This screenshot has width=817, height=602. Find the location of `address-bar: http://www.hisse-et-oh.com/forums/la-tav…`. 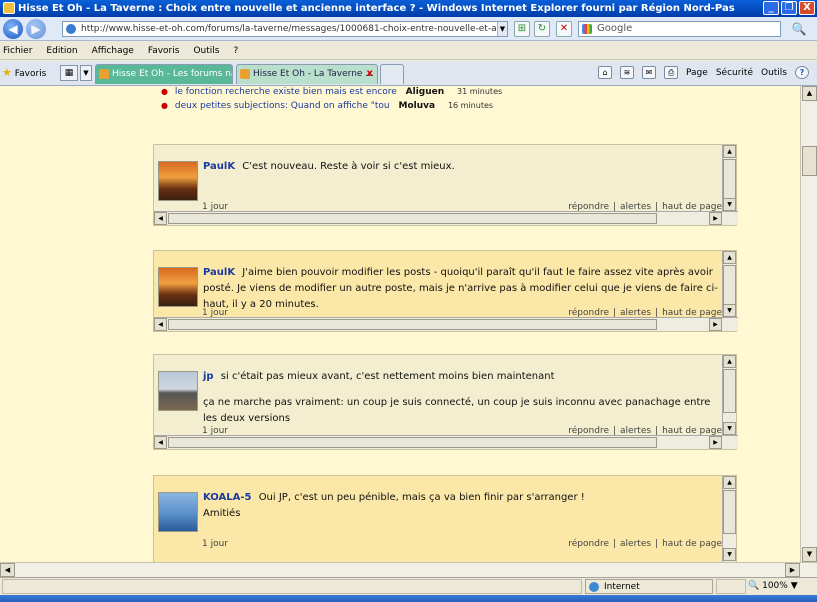

address-bar: http://www.hisse-et-oh.com/forums/la-tav… is located at coordinates (285, 29).